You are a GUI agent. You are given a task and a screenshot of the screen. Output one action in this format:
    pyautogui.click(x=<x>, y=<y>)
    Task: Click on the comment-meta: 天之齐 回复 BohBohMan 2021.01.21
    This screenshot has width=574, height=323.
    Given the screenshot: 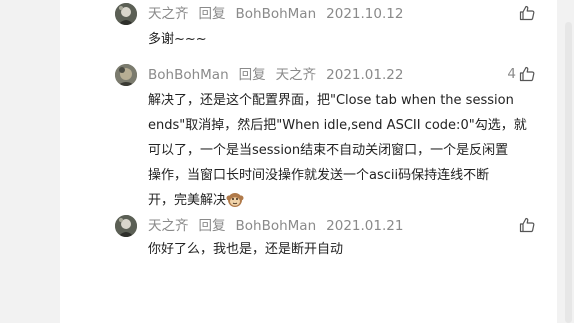 What is the action you would take?
    pyautogui.click(x=275, y=226)
    